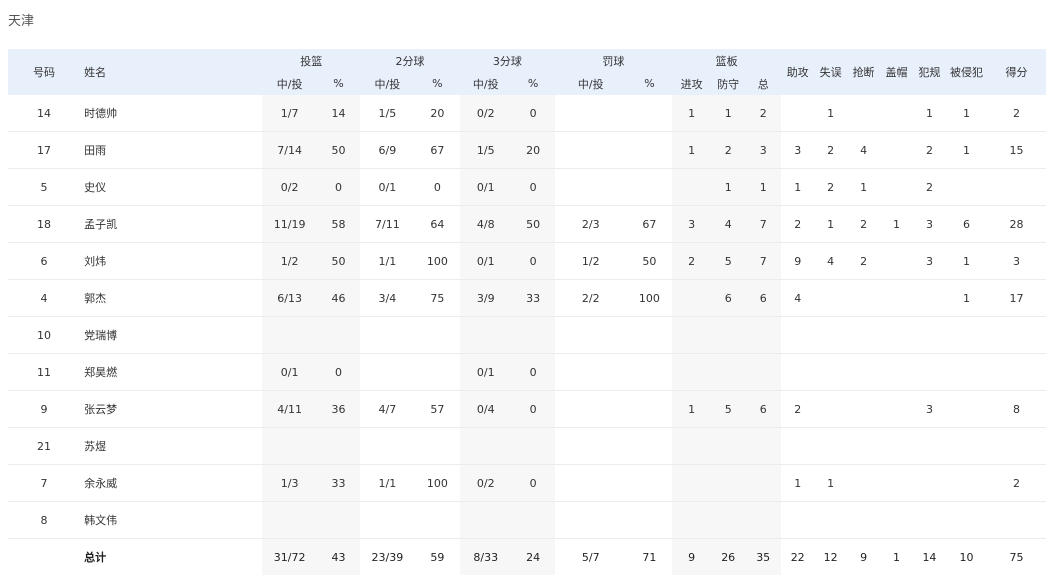 Image resolution: width=1046 pixels, height=575 pixels. What do you see at coordinates (527, 150) in the screenshot?
I see `table-row: 17田雨7/14506/9671/5201233242115` at bounding box center [527, 150].